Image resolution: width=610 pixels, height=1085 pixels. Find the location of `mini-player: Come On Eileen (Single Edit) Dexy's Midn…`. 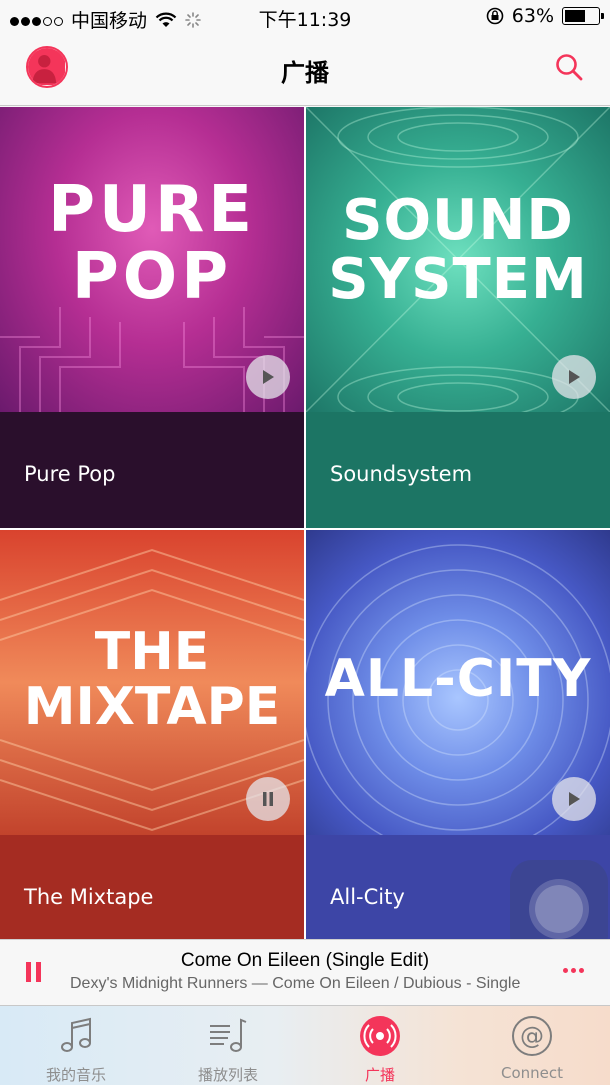

mini-player: Come On Eileen (Single Edit) Dexy's Midn… is located at coordinates (305, 972).